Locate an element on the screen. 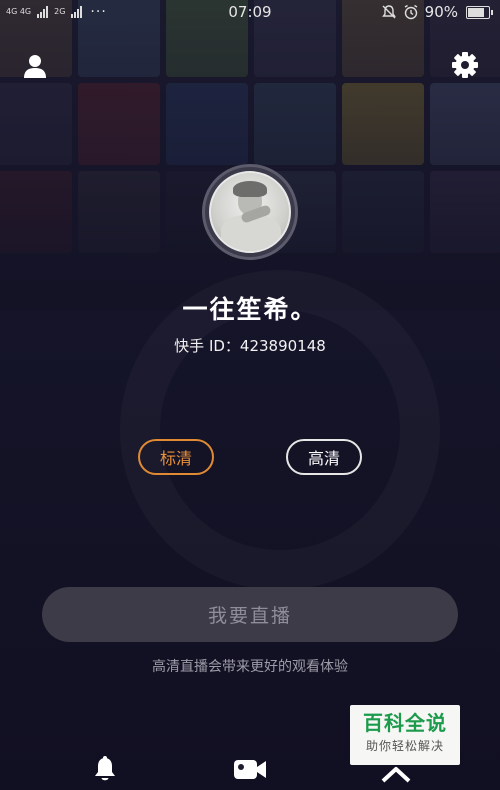 Image resolution: width=500 pixels, height=790 pixels. status-right: 90% is located at coordinates (437, 12).